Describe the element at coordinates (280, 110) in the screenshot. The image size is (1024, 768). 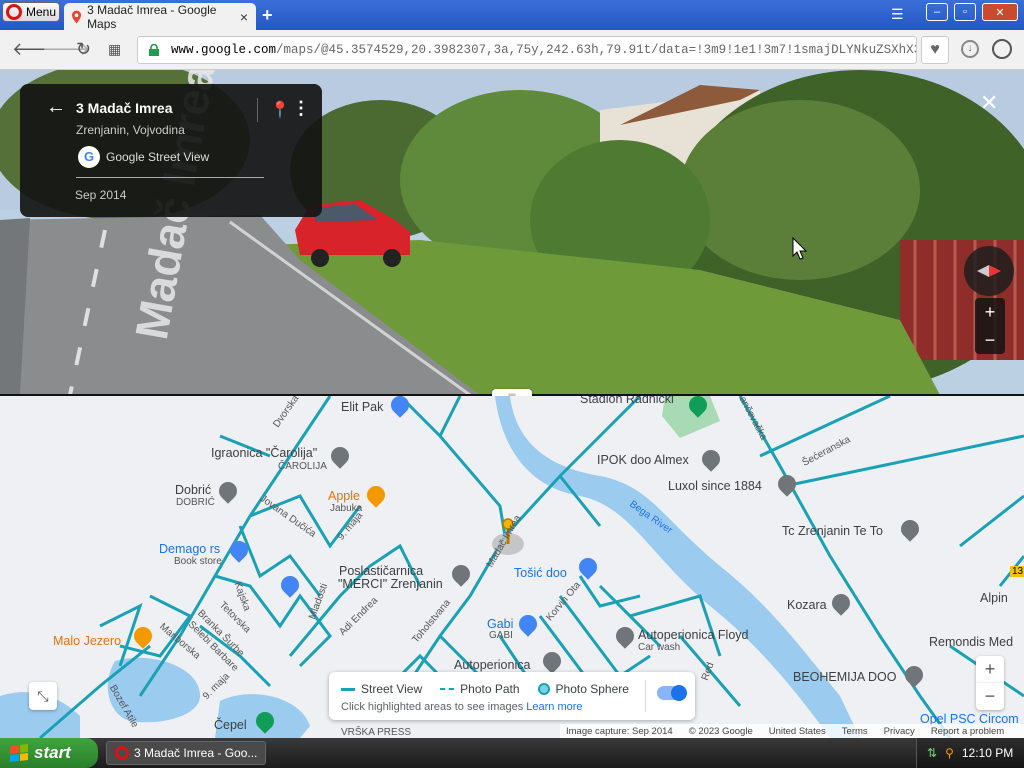
I see `map-pin-icon: 📍` at that location.